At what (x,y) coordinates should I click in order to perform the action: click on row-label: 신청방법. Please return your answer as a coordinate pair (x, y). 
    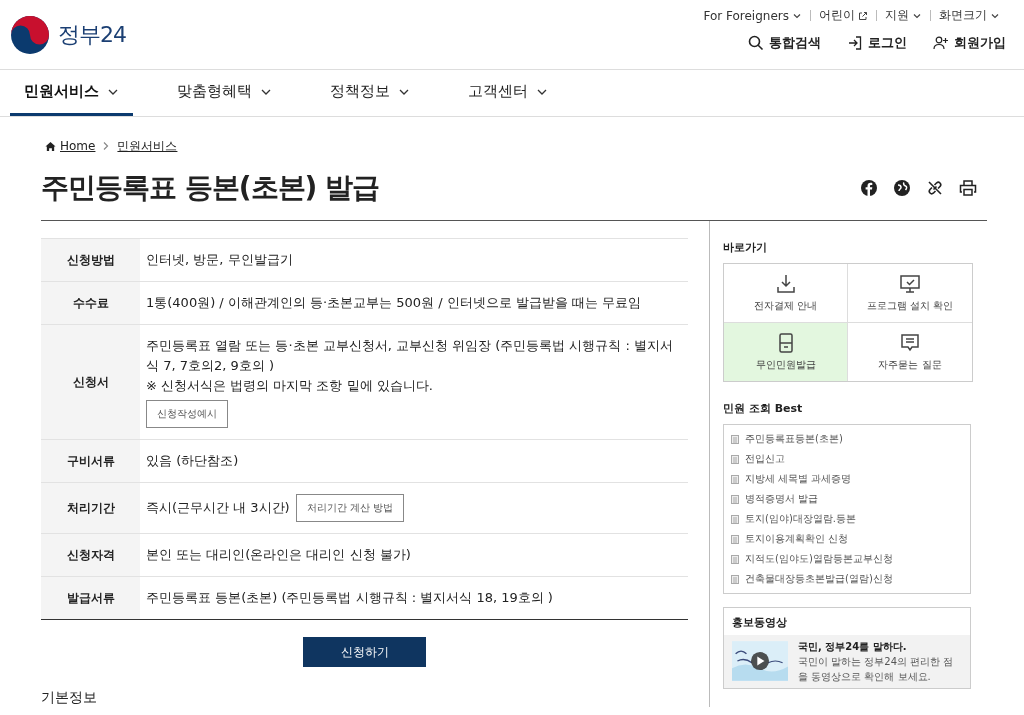
    Looking at the image, I should click on (90, 260).